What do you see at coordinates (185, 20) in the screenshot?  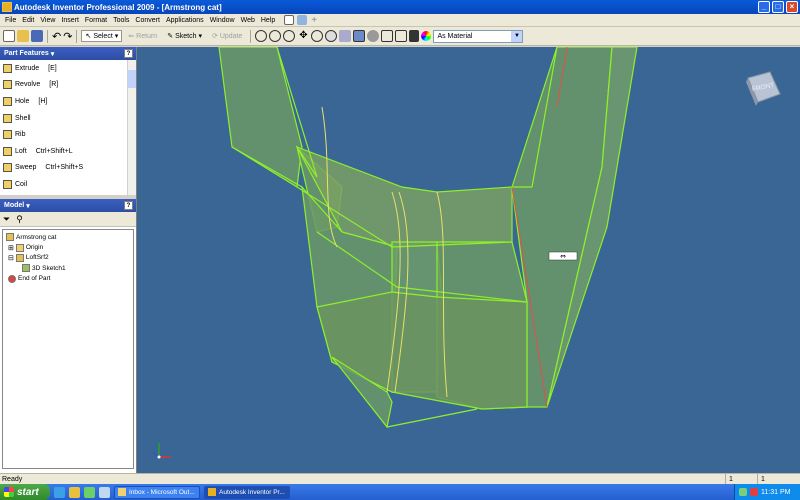 I see `menu-applications: Applications` at bounding box center [185, 20].